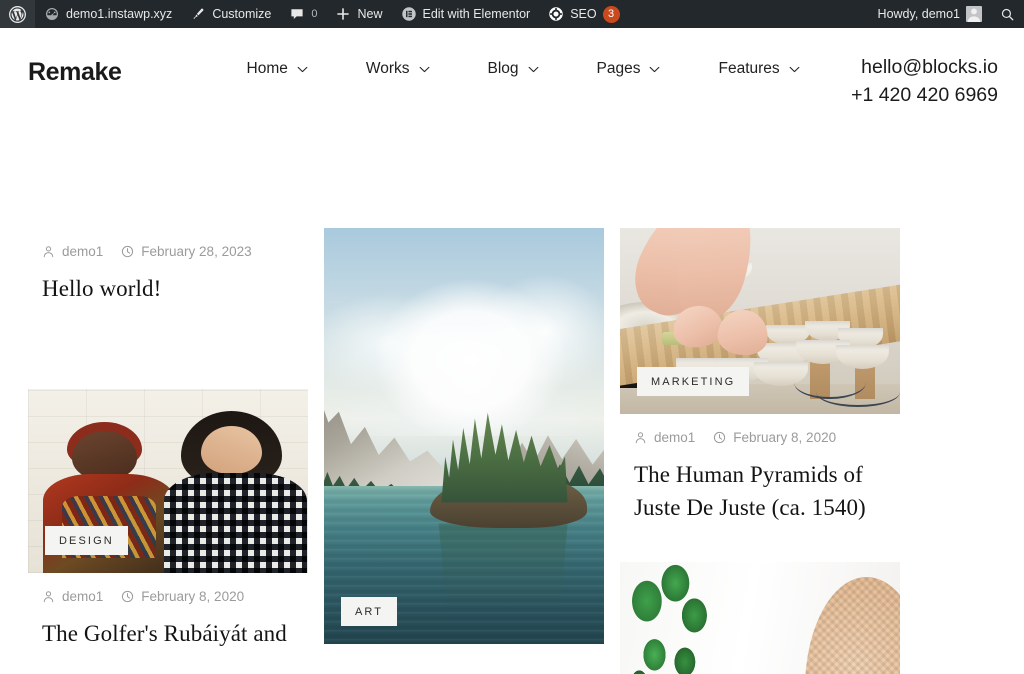 The width and height of the screenshot is (1024, 674). I want to click on site-logo: Remake, so click(75, 72).